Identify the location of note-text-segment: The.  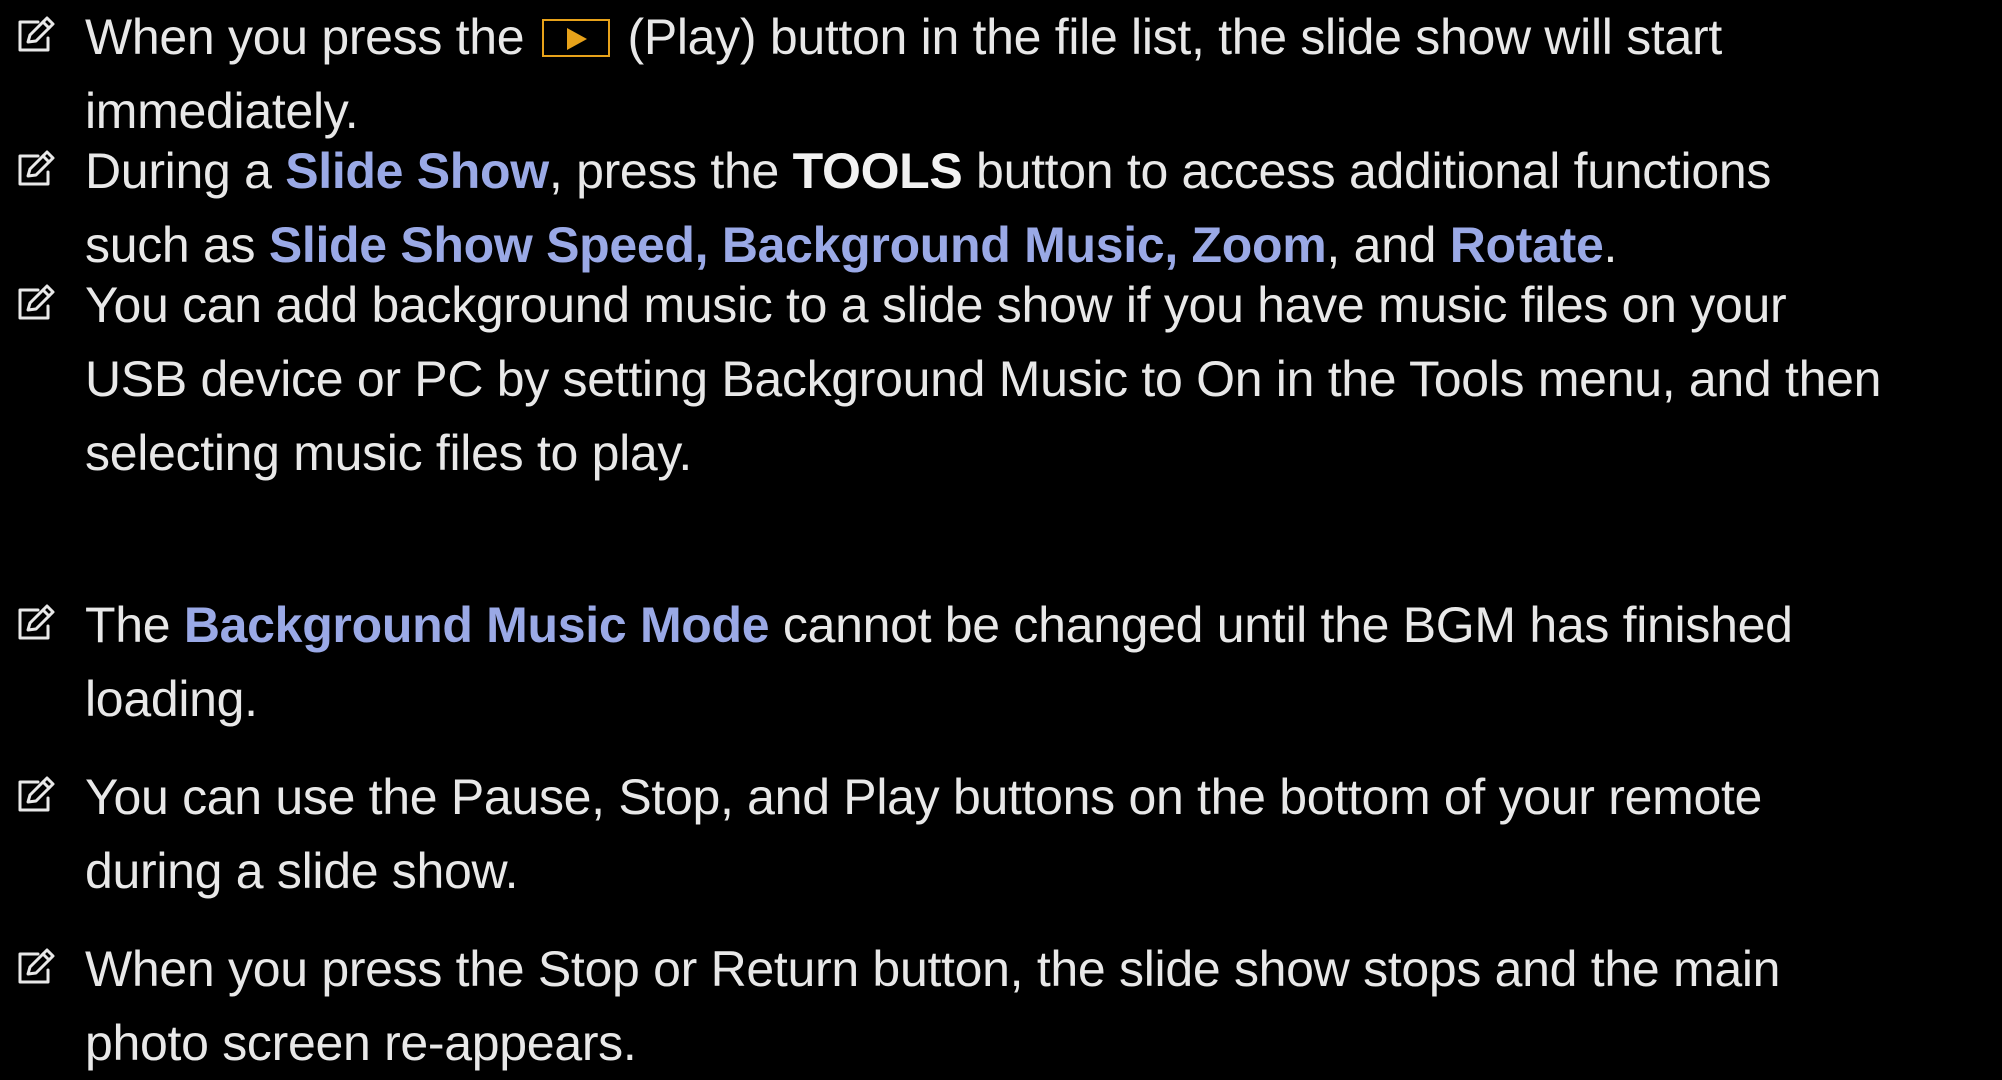
(134, 625).